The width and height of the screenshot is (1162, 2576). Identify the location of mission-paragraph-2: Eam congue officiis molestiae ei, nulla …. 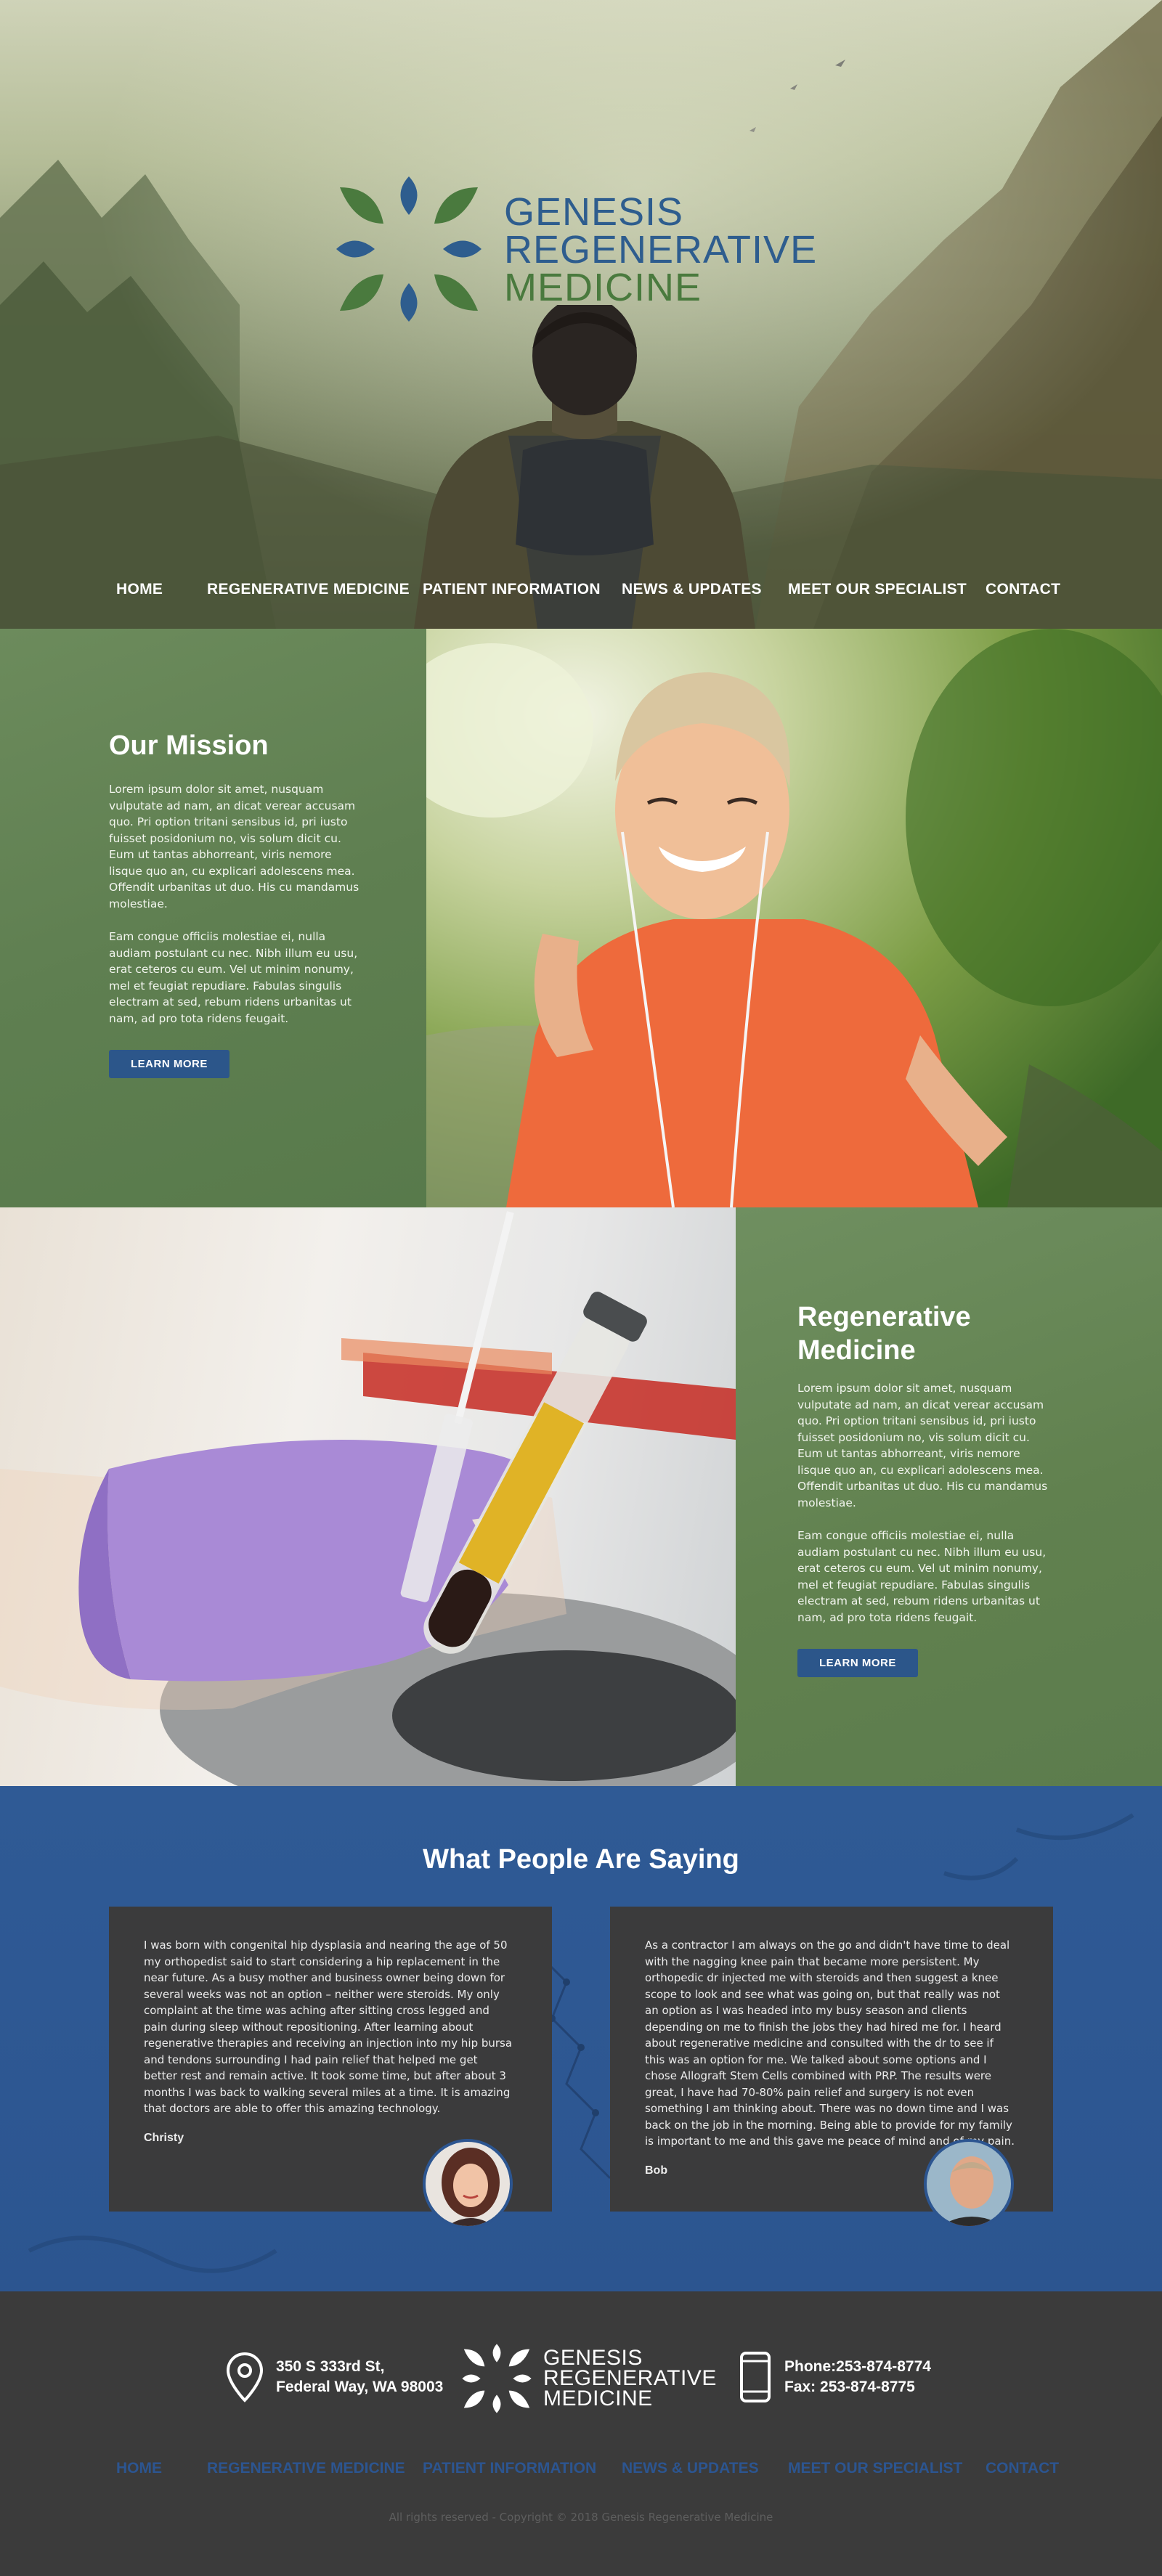
(233, 978).